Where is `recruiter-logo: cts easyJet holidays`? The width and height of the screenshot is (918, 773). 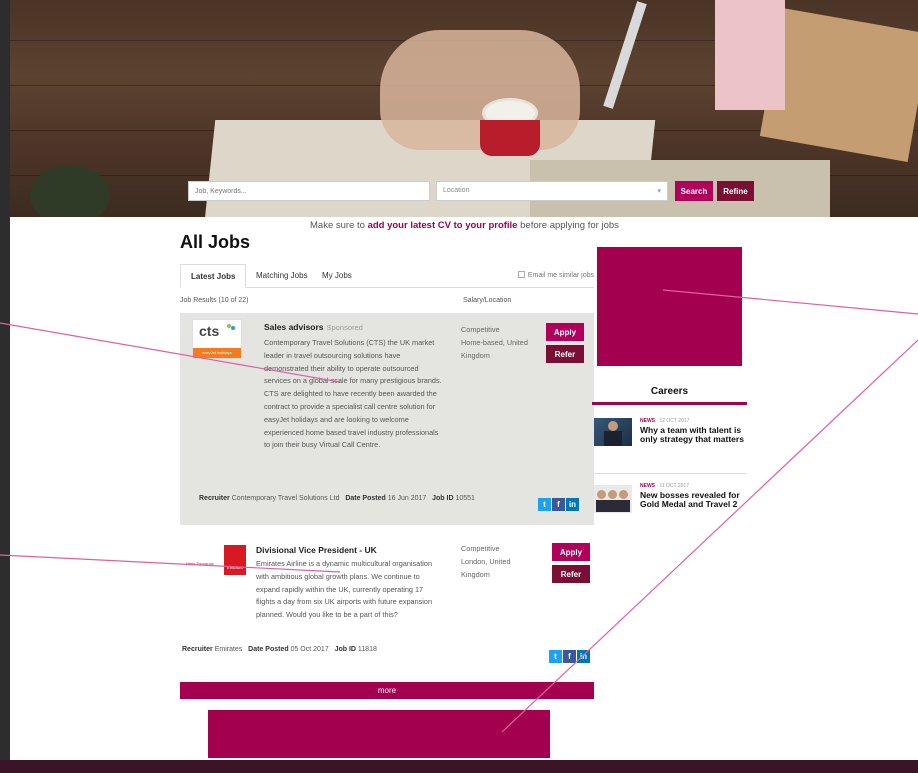
recruiter-logo: cts easyJet holidays is located at coordinates (217, 339).